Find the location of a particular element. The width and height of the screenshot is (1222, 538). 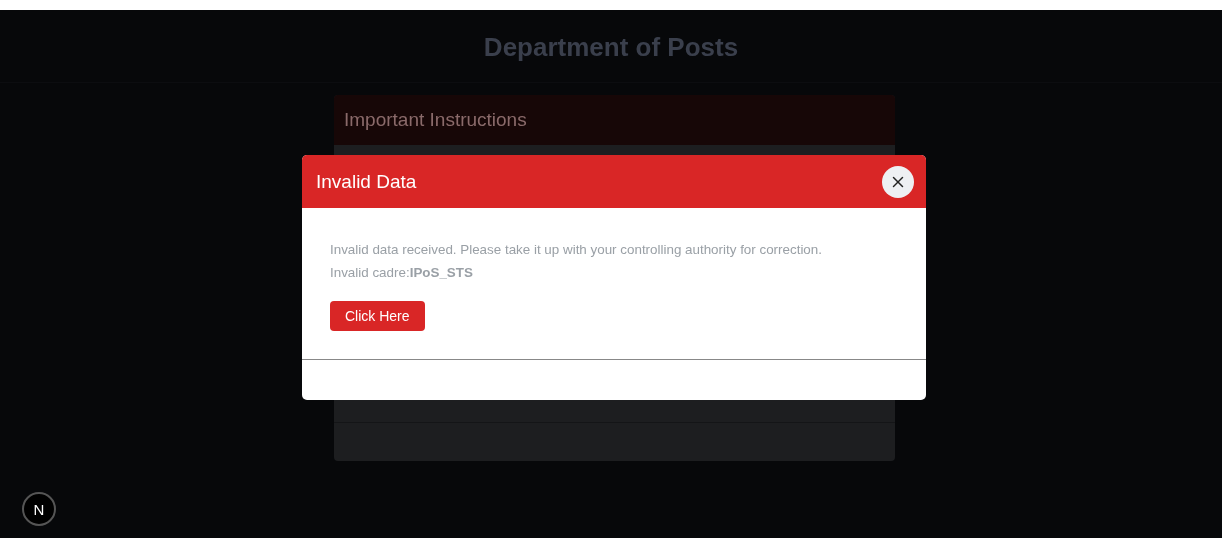

site-title: Department of Posts is located at coordinates (611, 48).